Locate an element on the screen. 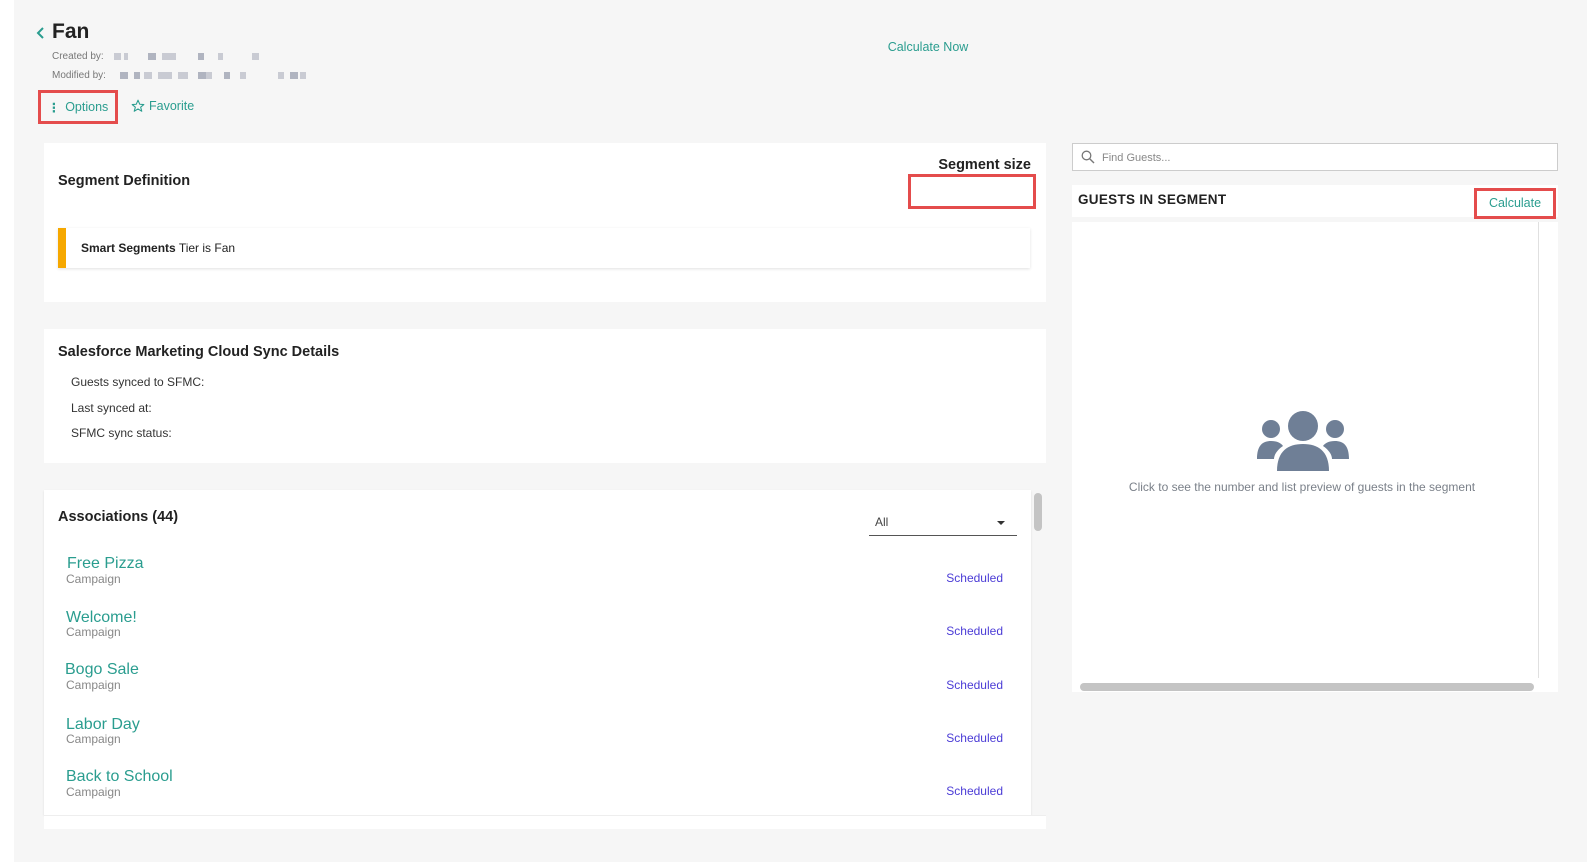  sfmc-title: Salesforce Marketing Cloud Sync Details is located at coordinates (199, 352).